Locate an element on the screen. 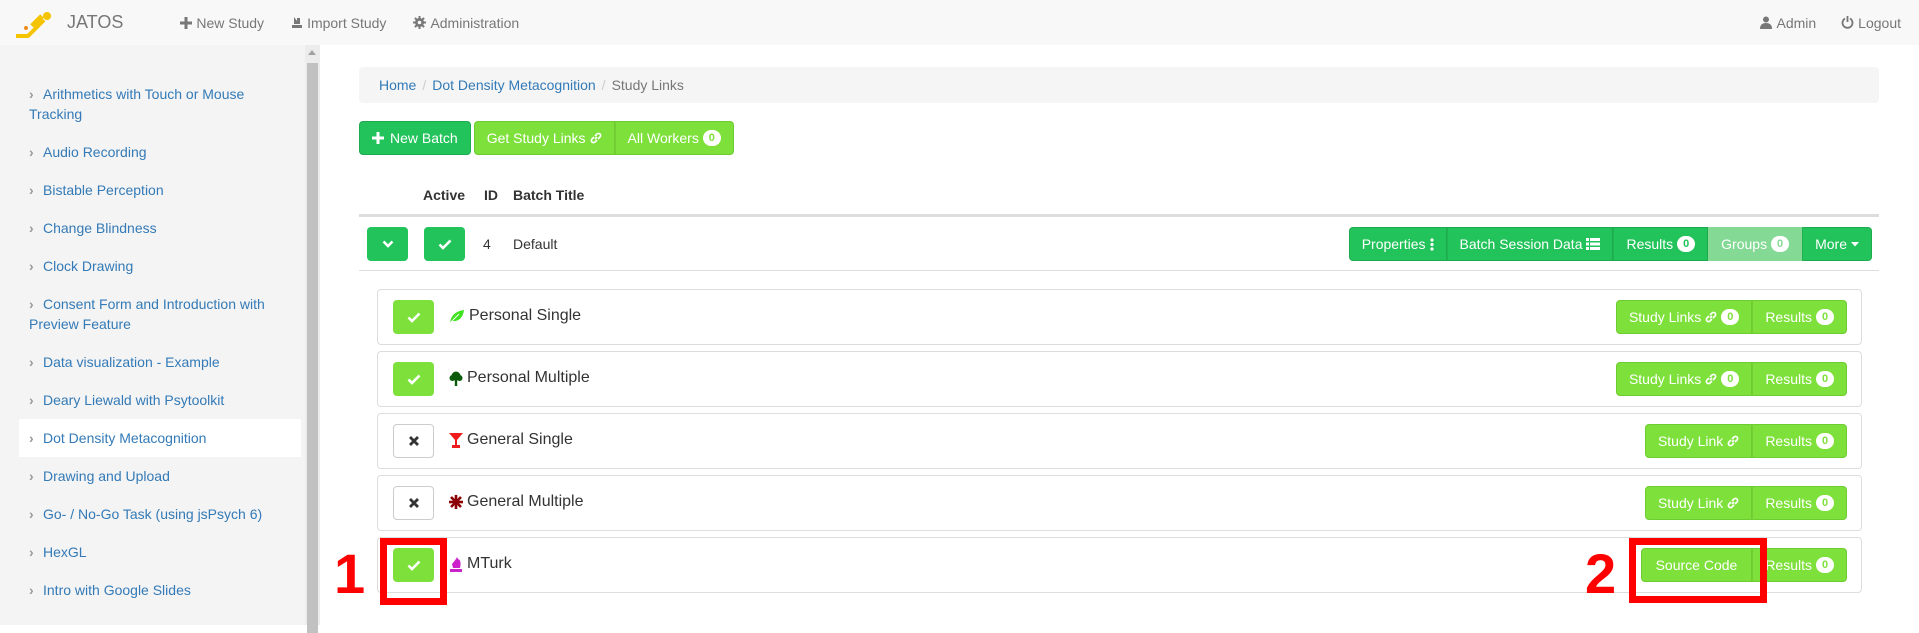  sidebar-item-study: › HexGL is located at coordinates (160, 552).